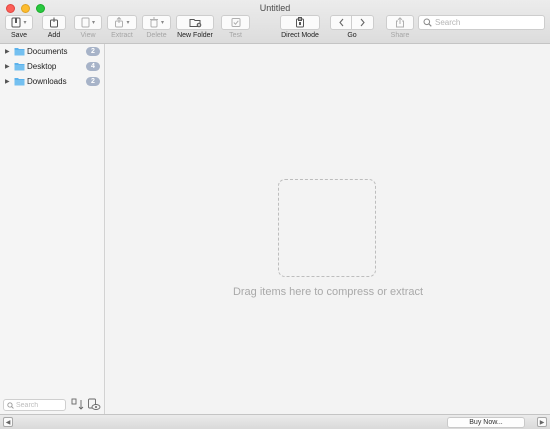  I want to click on extract-button: ▾ Extract, so click(122, 27).